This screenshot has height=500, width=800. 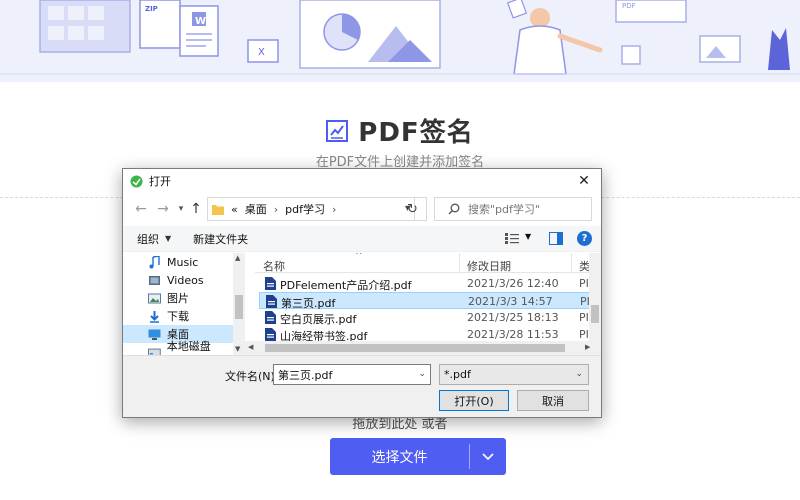 What do you see at coordinates (237, 349) in the screenshot?
I see `scroll-down-icon: ▼` at bounding box center [237, 349].